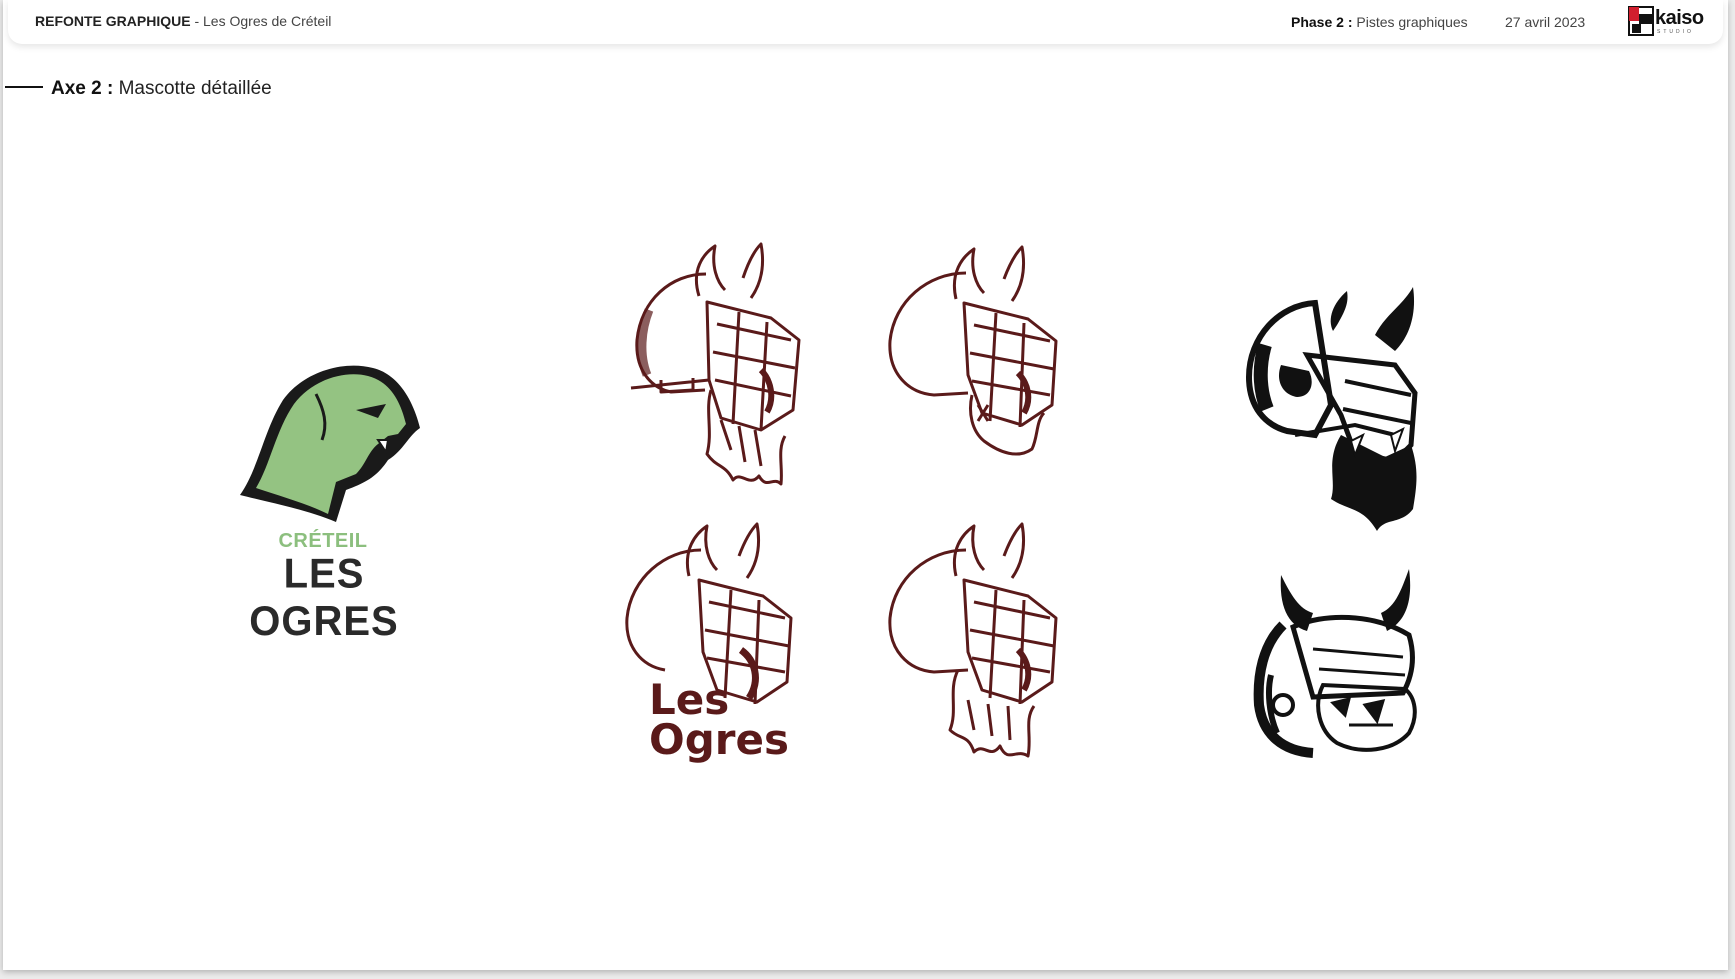  I want to click on brand-mark-icon, so click(1641, 21).